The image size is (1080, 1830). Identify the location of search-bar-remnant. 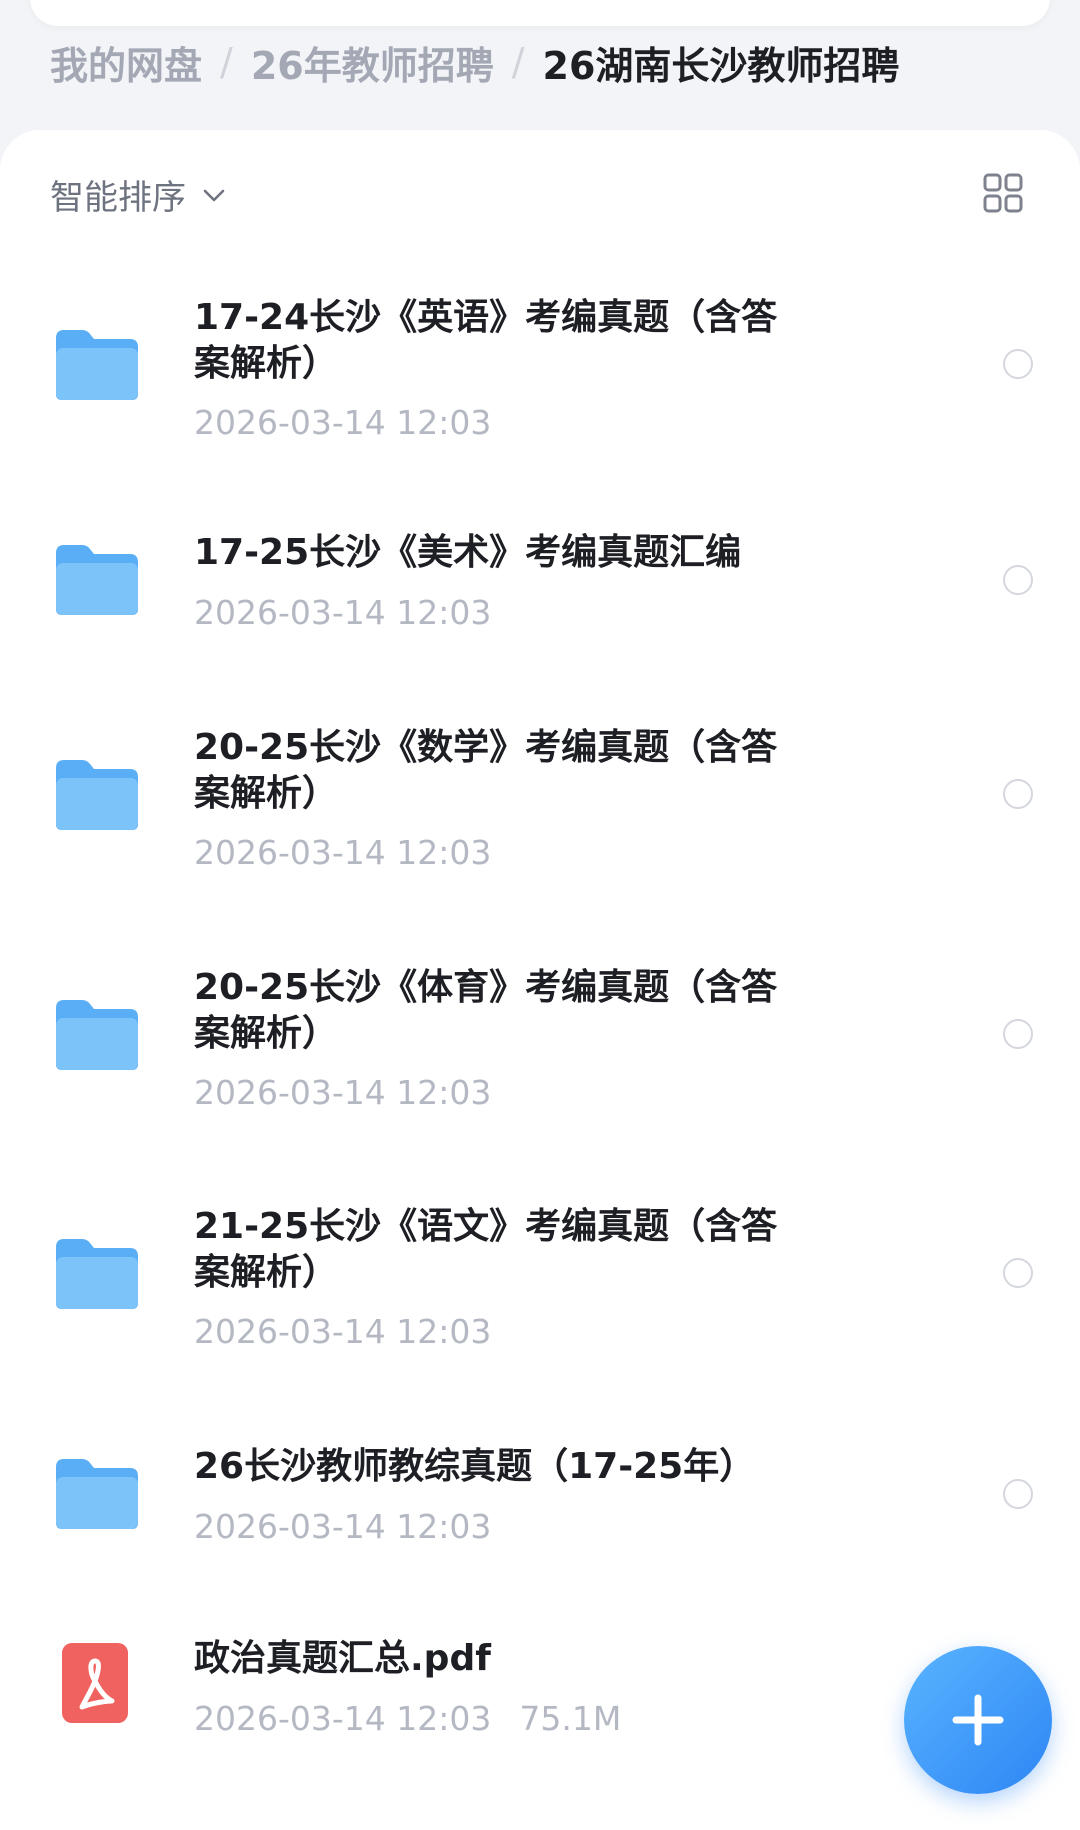
(540, 13).